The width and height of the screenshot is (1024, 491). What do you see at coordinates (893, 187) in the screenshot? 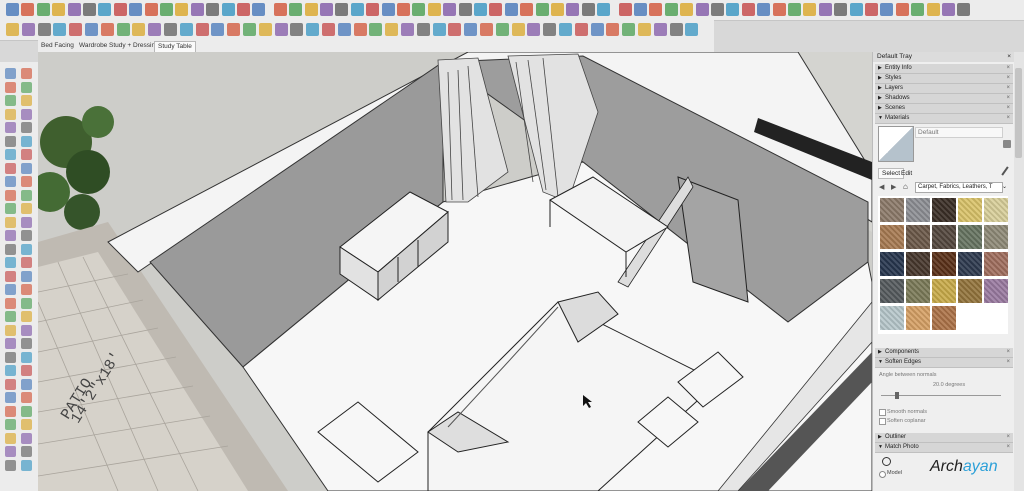
I see `forward-arrow-icon: ▶` at bounding box center [893, 187].